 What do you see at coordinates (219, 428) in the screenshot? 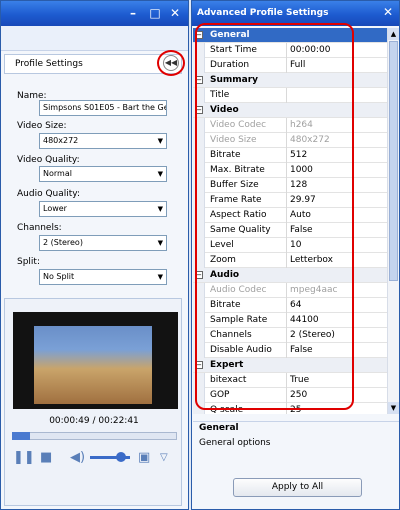
I see `description-title: General` at bounding box center [219, 428].